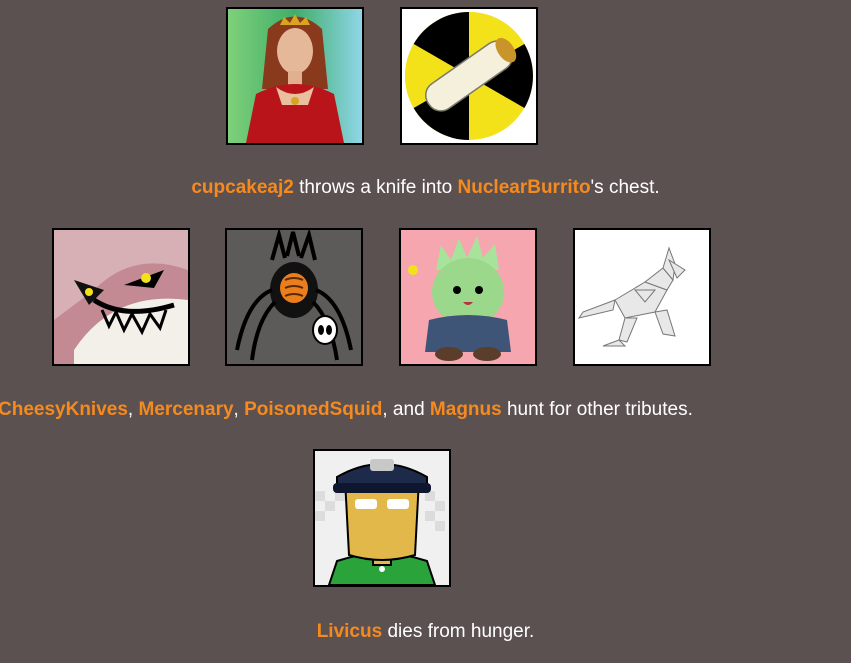 This screenshot has width=851, height=663. What do you see at coordinates (186, 409) in the screenshot?
I see `tribute-name: Mercenary` at bounding box center [186, 409].